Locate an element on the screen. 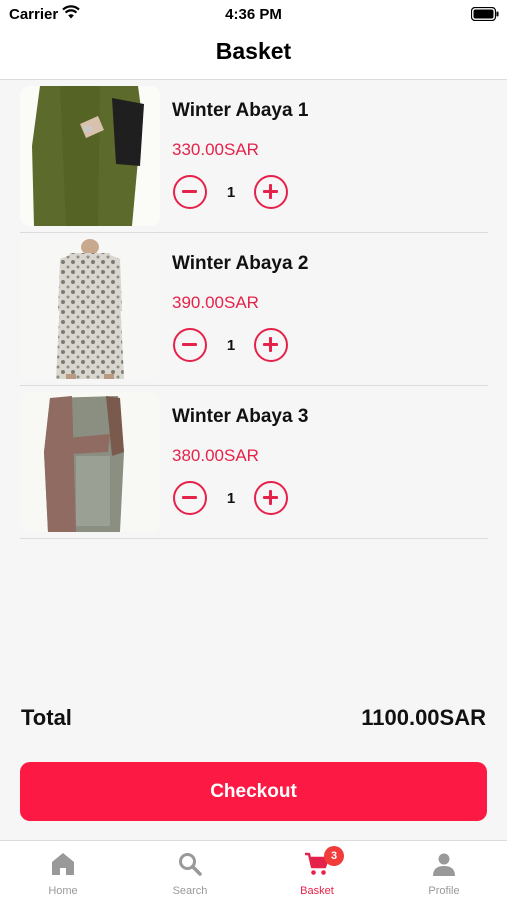 Image resolution: width=507 pixels, height=900 pixels. product-price: 390.00SAR is located at coordinates (215, 302).